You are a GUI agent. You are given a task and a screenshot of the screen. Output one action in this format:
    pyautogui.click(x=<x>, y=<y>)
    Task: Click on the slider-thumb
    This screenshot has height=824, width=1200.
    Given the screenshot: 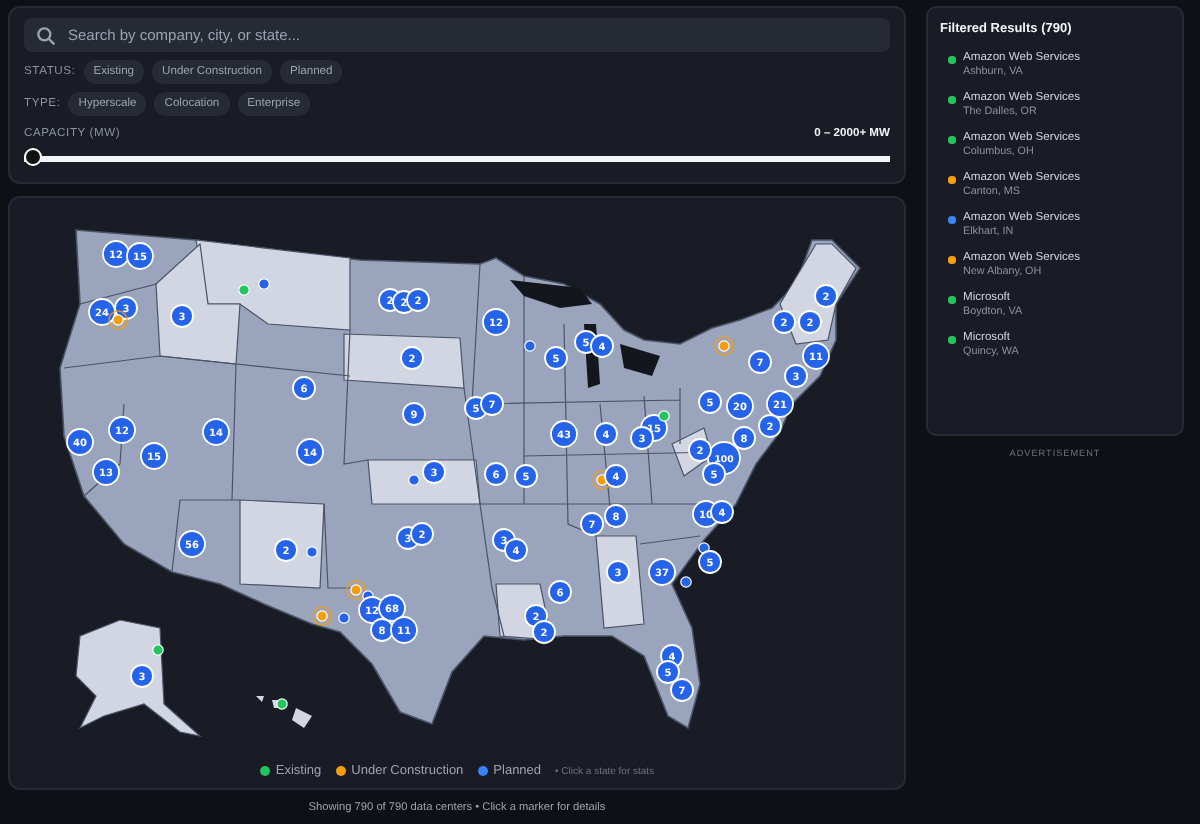 What is the action you would take?
    pyautogui.click(x=33, y=157)
    